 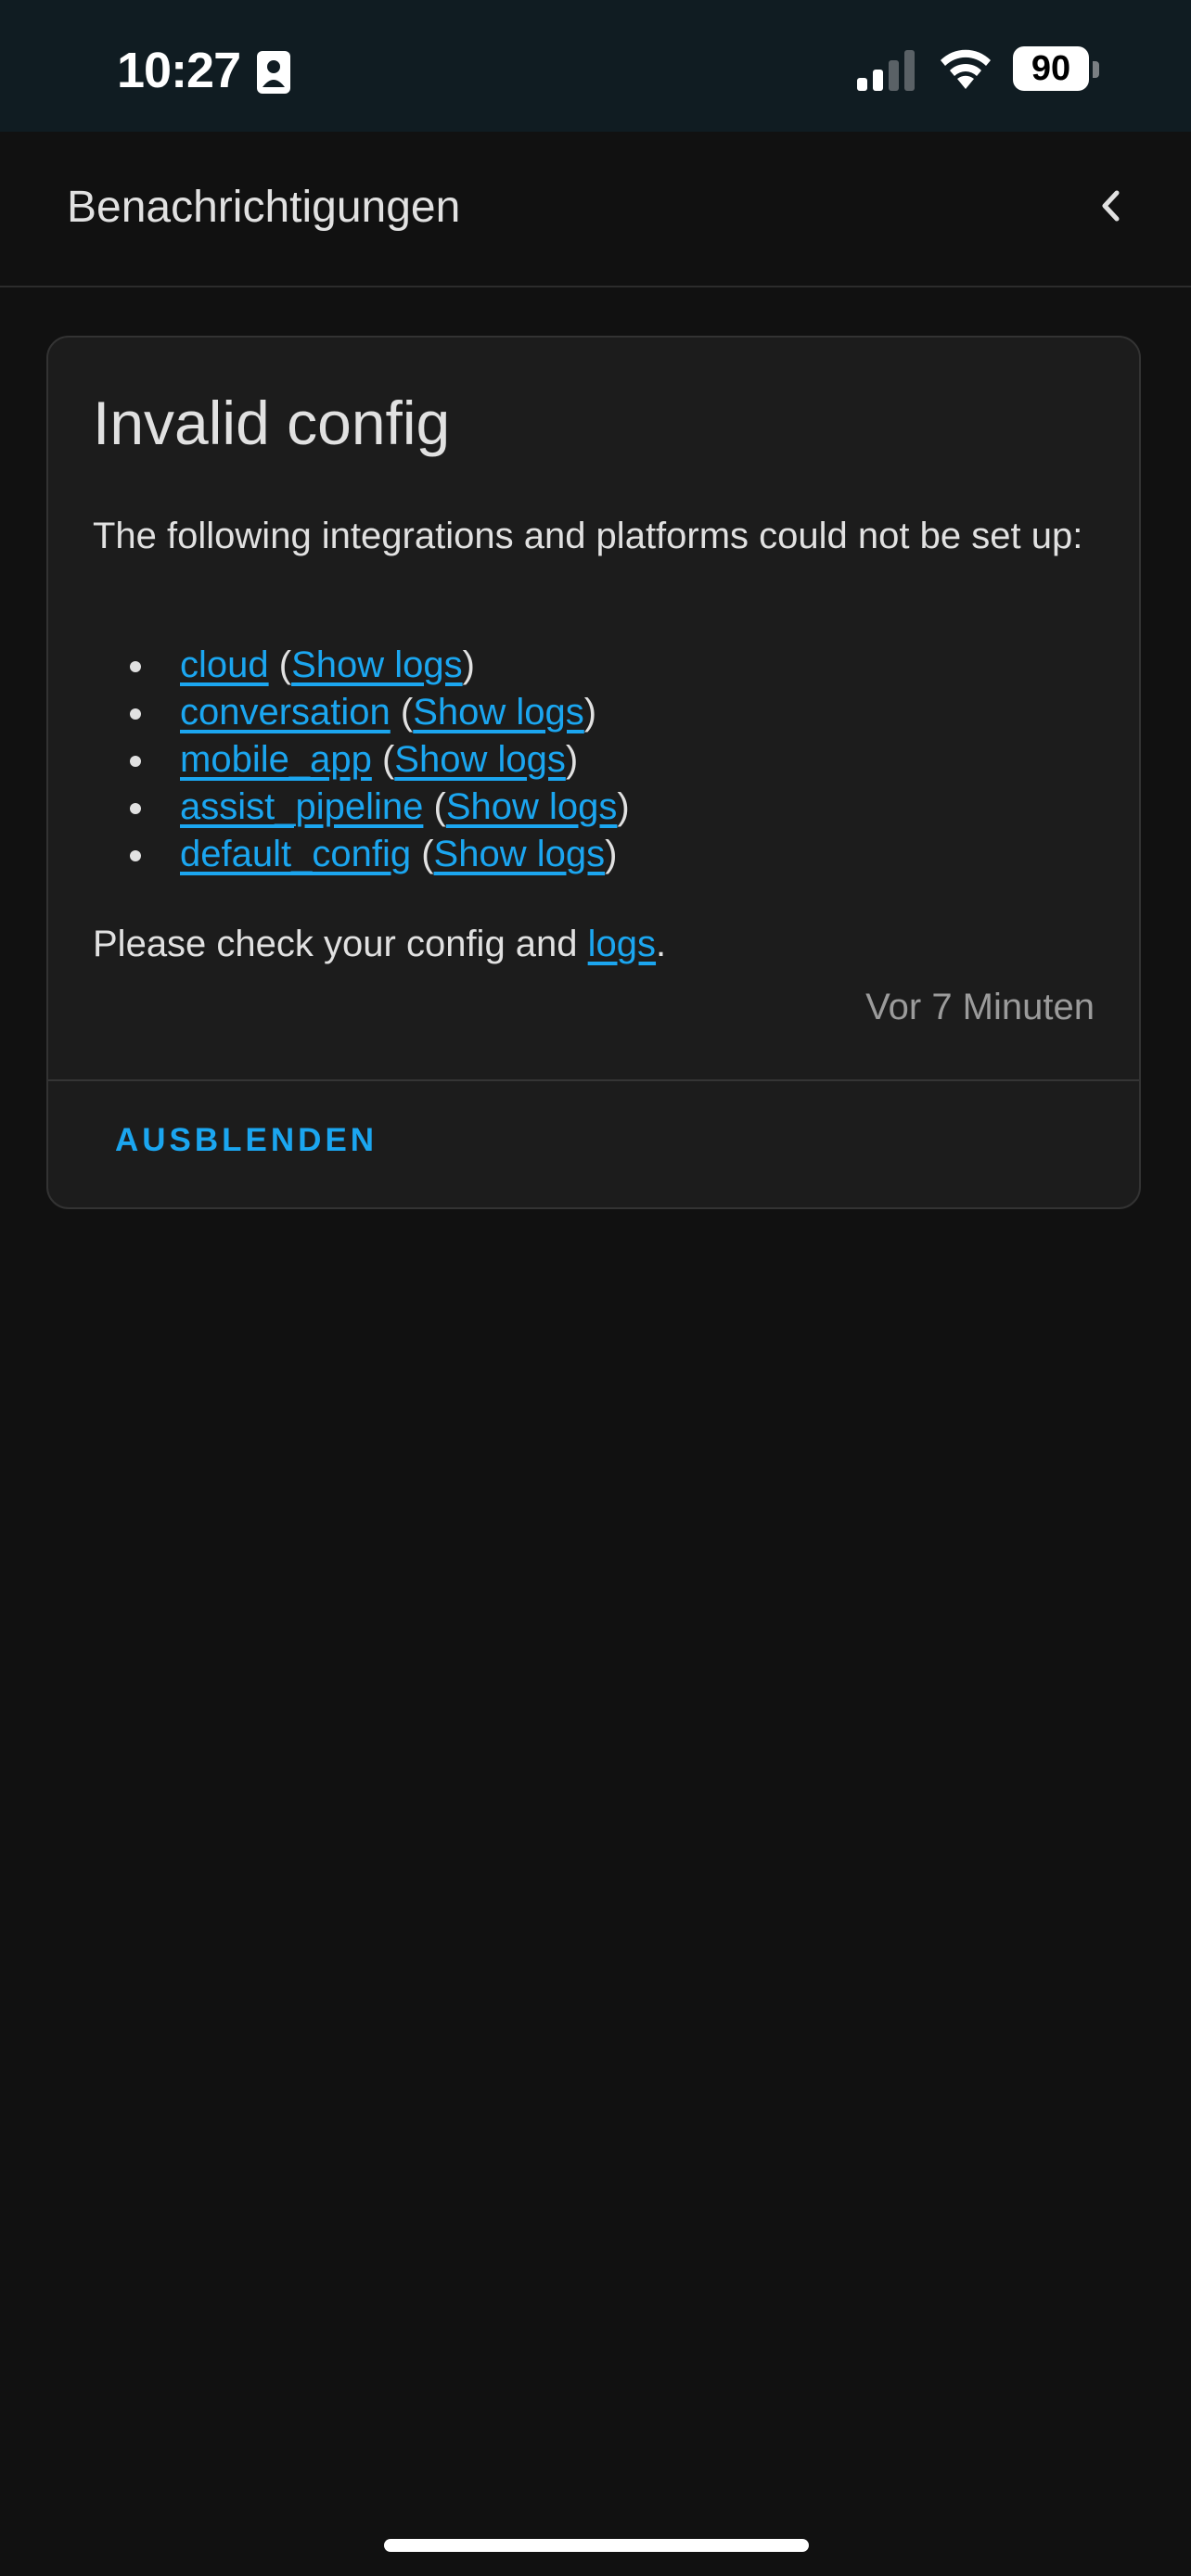 What do you see at coordinates (285, 712) in the screenshot?
I see `integration-link: conversation` at bounding box center [285, 712].